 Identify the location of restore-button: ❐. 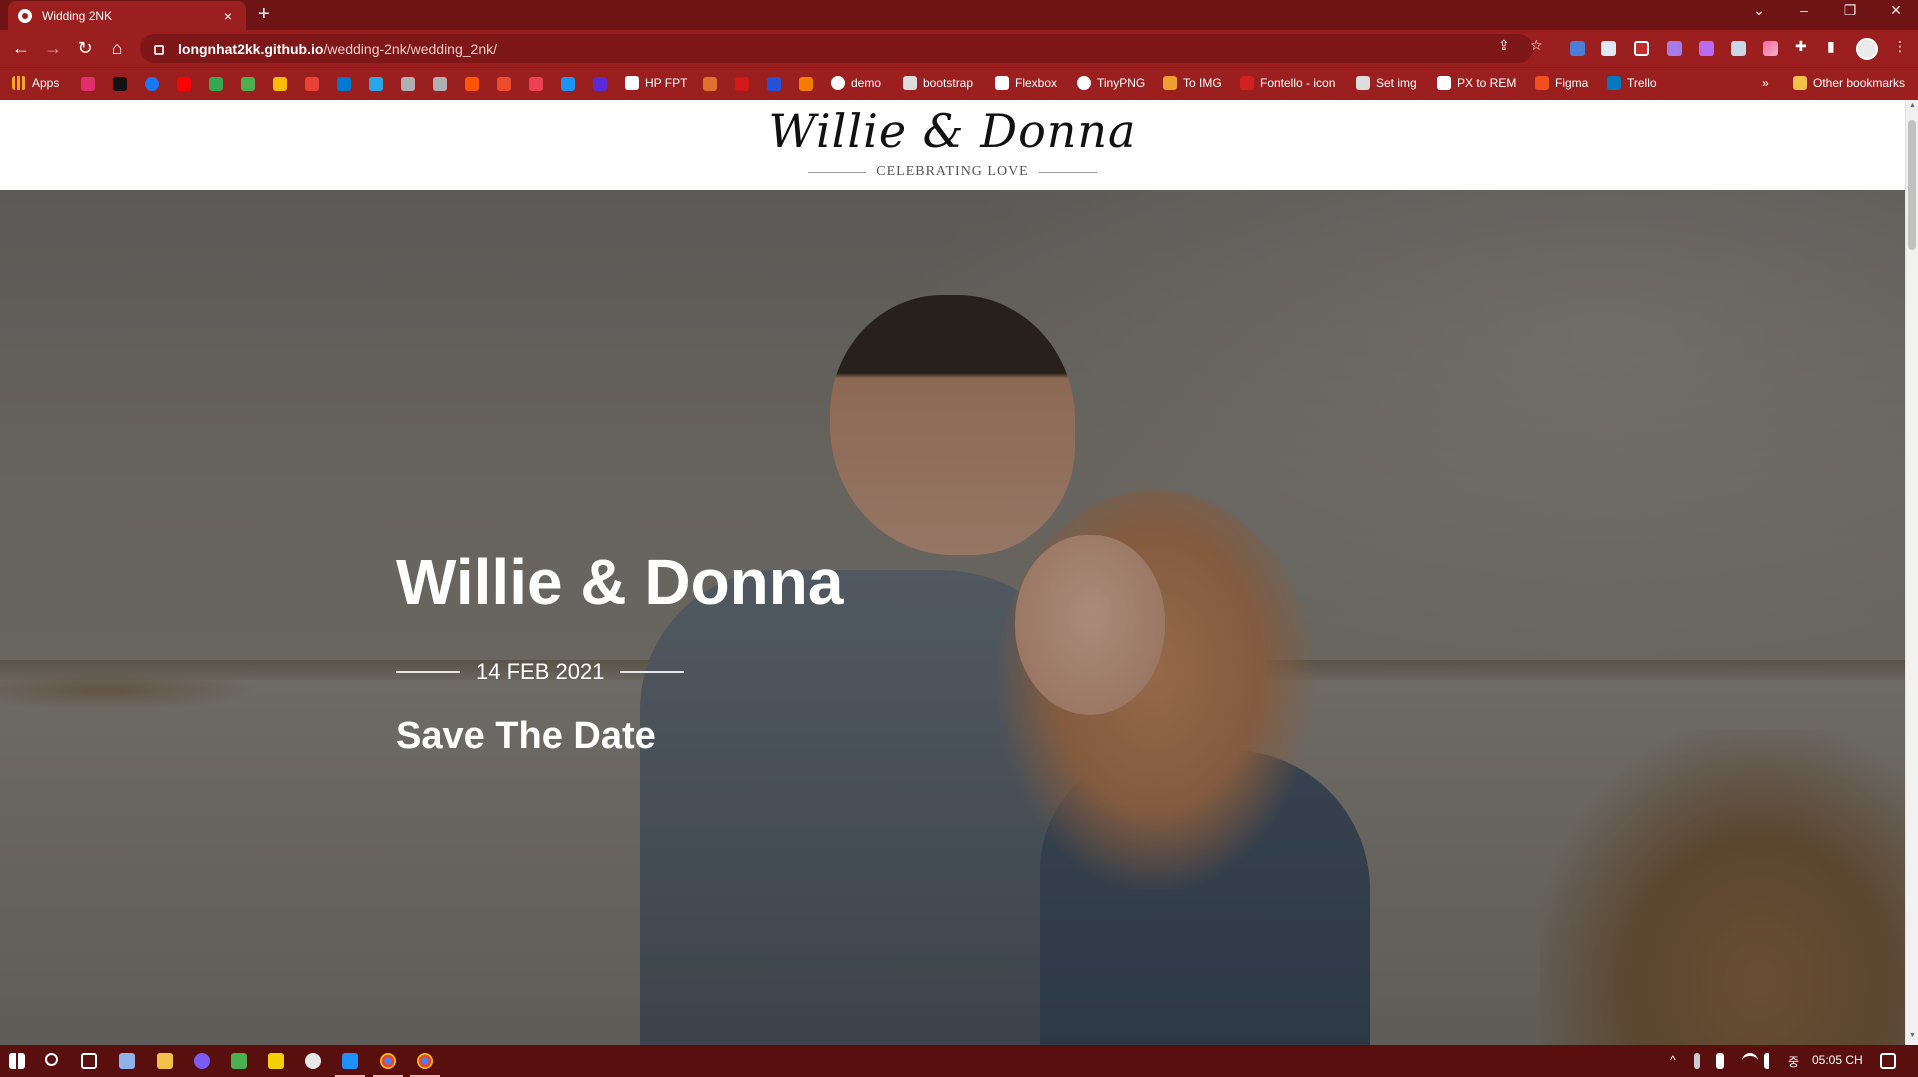
(1850, 10).